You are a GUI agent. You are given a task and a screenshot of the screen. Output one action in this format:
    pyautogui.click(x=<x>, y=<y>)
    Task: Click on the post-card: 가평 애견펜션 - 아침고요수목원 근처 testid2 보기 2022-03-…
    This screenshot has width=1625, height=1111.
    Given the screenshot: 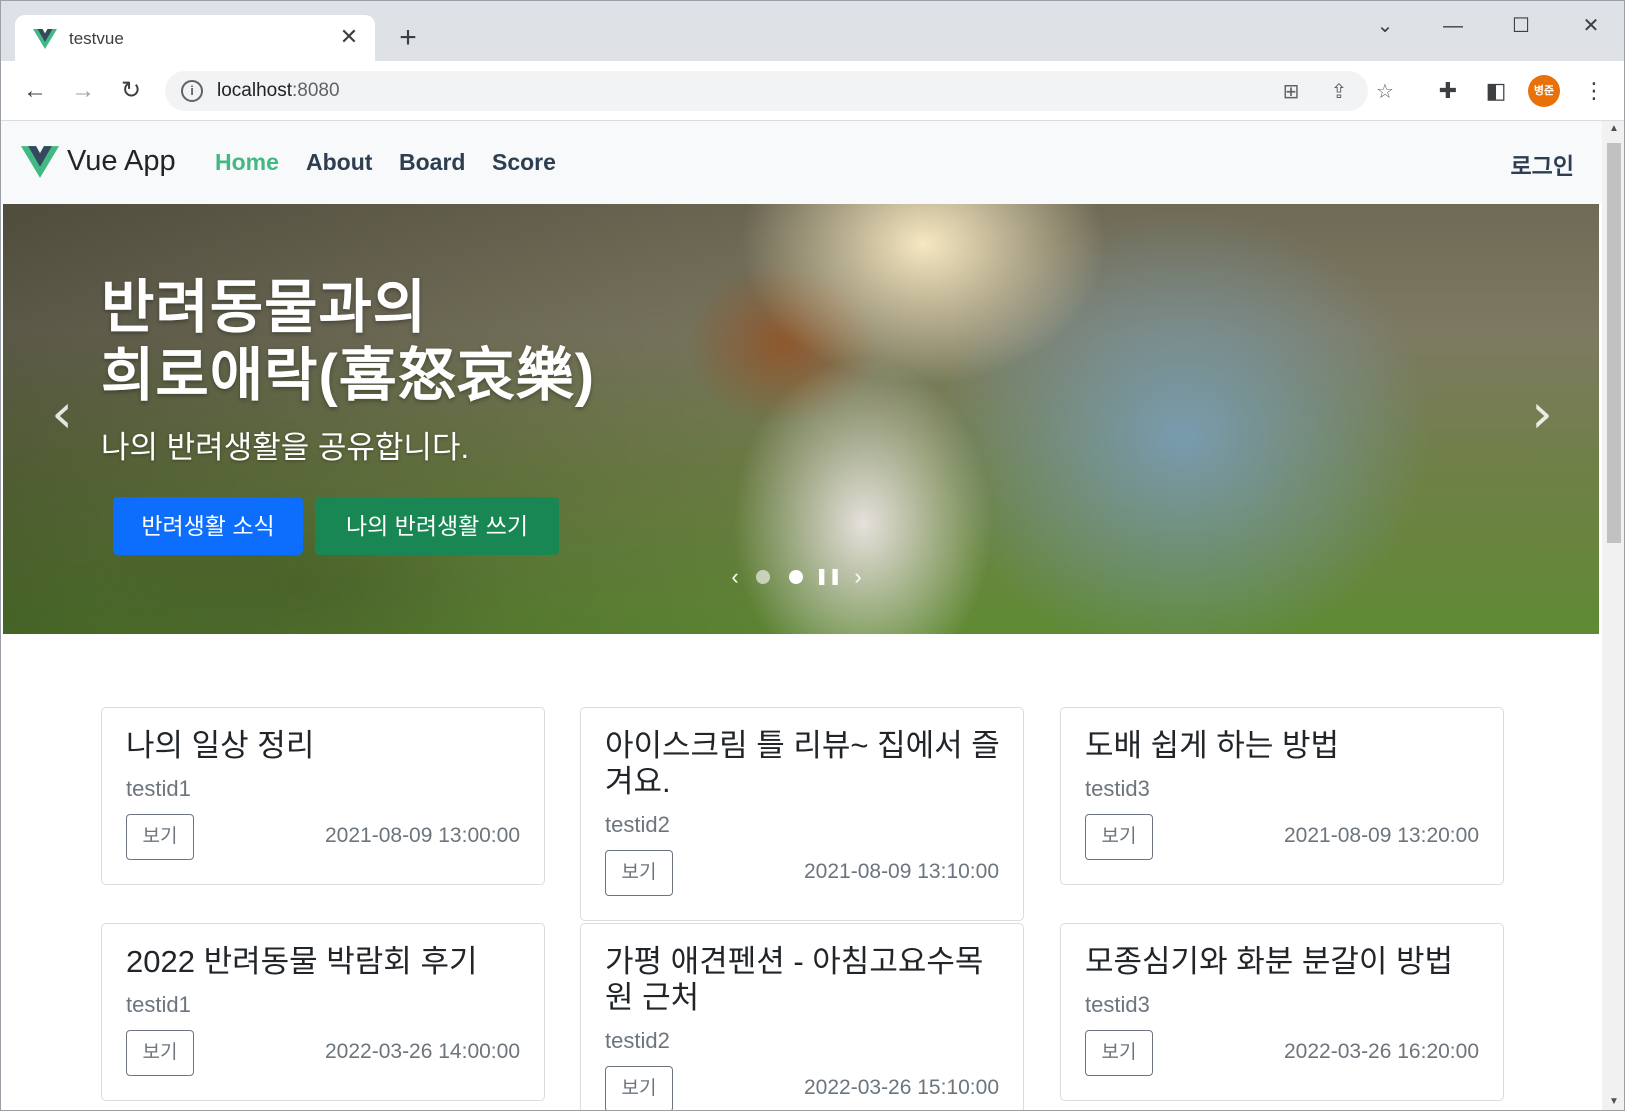 What is the action you would take?
    pyautogui.click(x=802, y=1016)
    